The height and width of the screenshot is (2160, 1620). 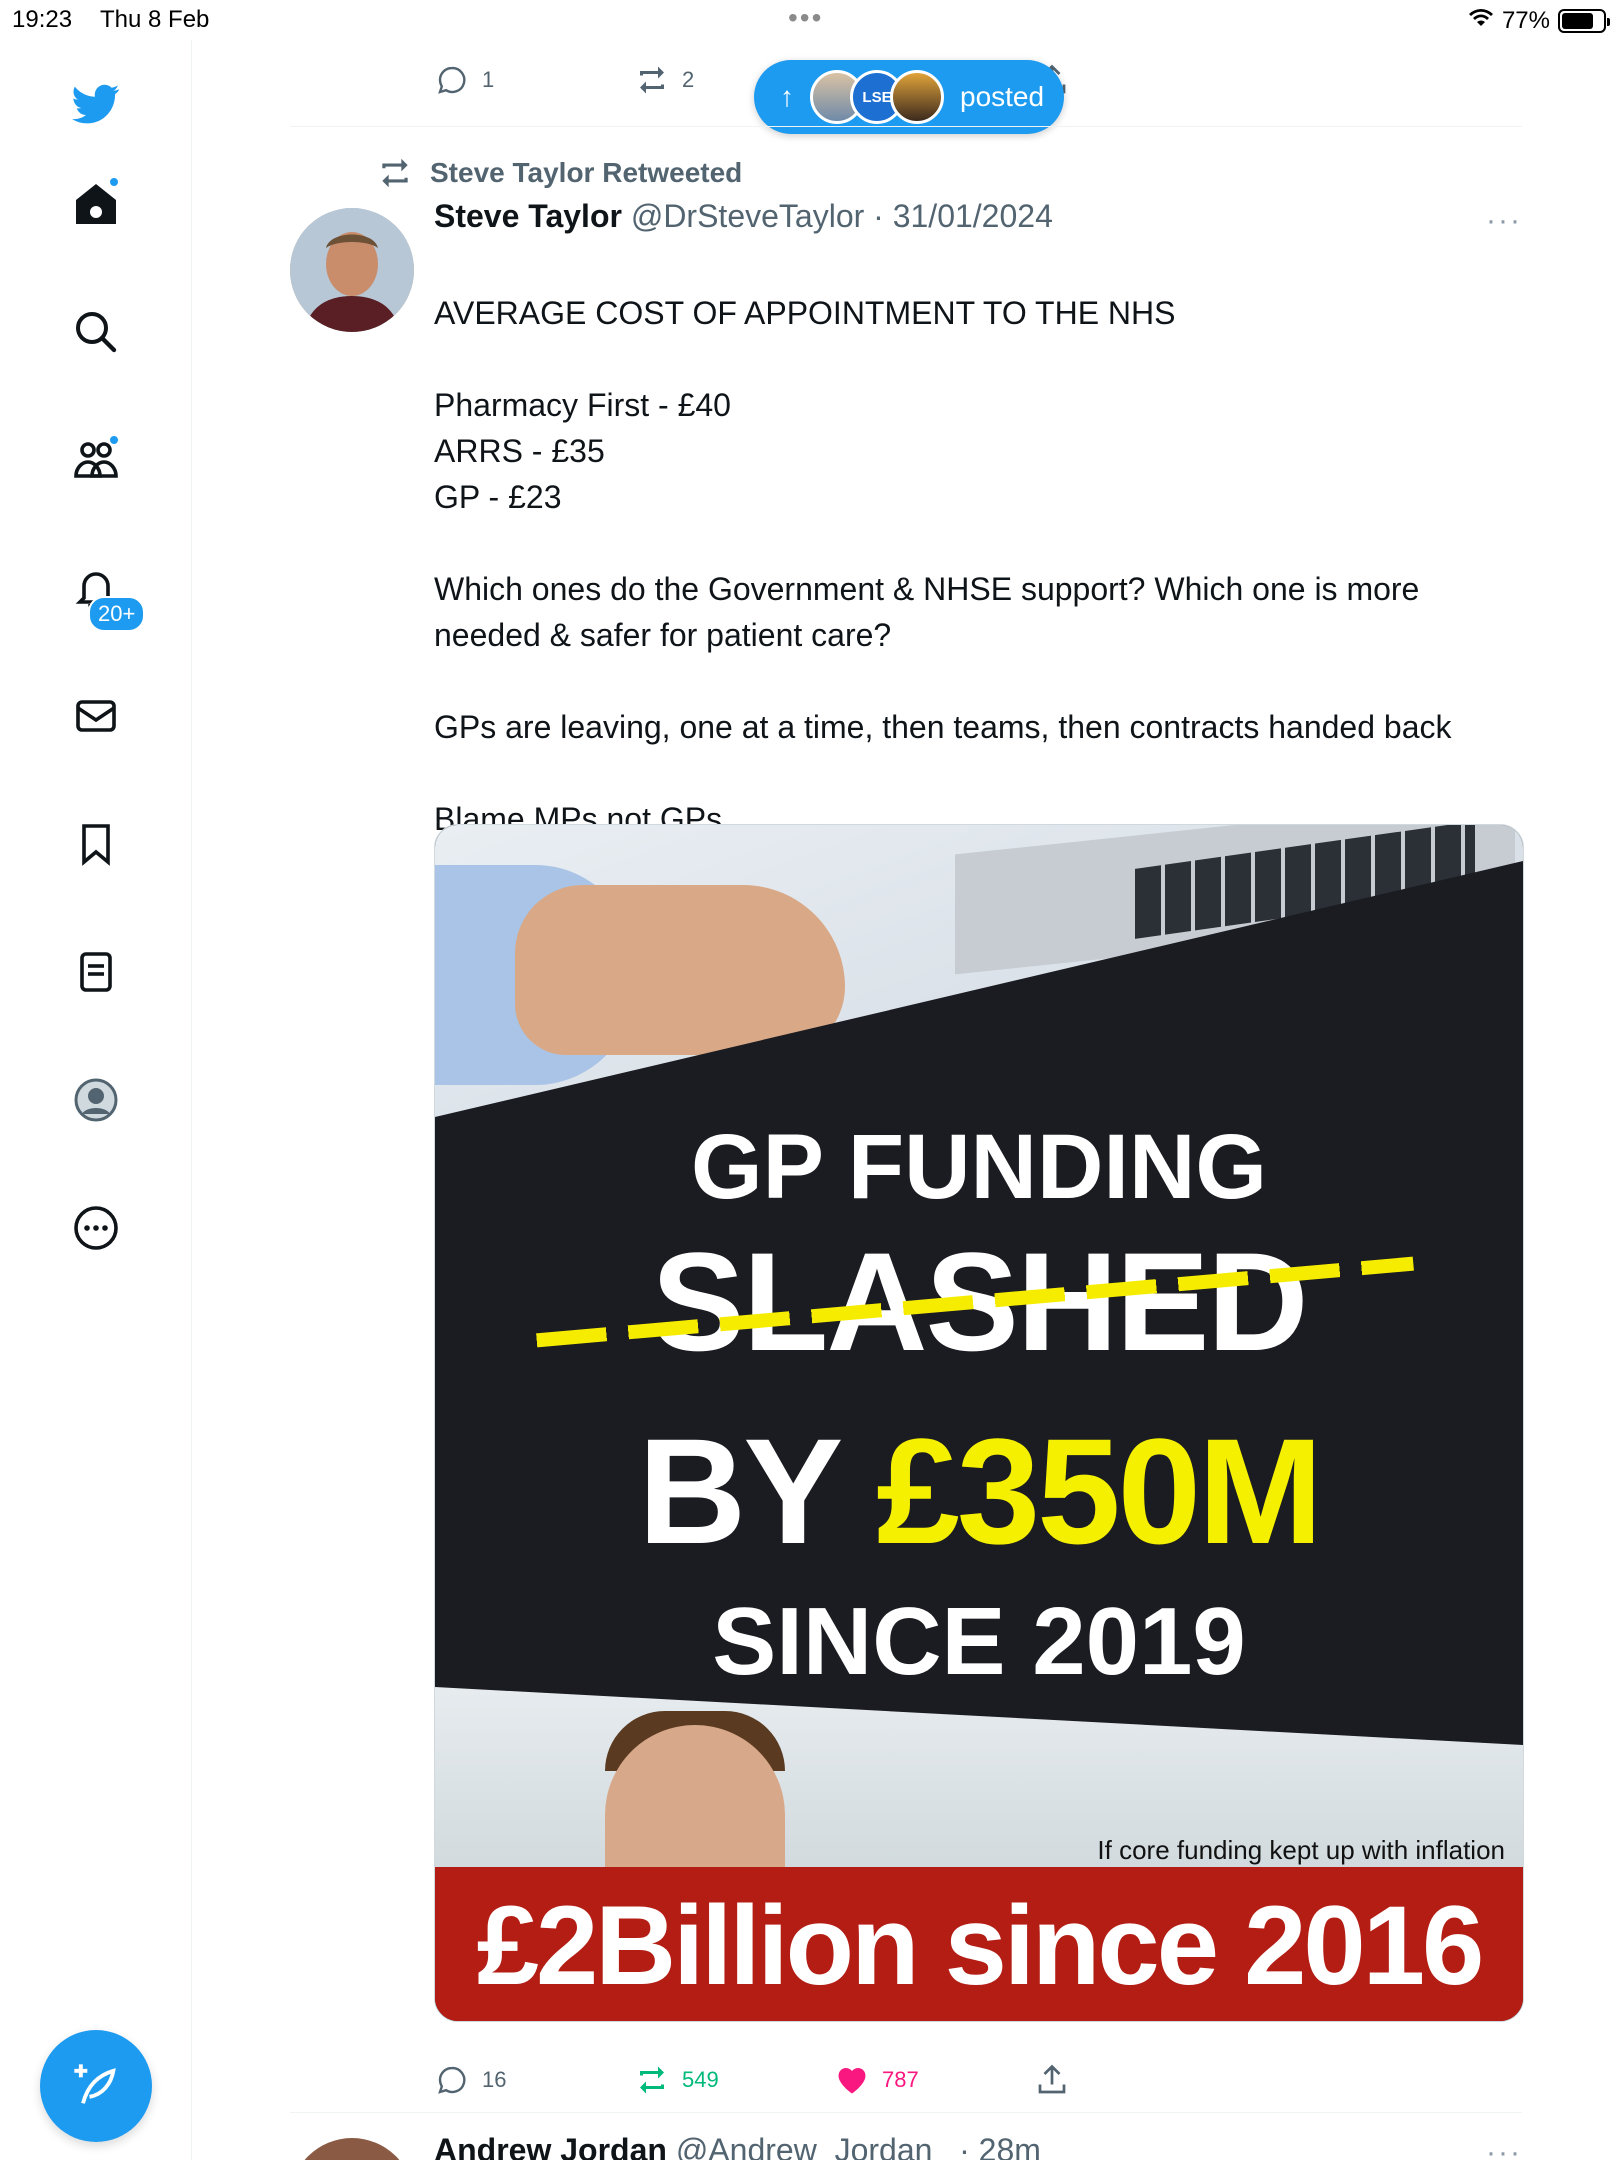 What do you see at coordinates (114, 182) in the screenshot?
I see `home-unread-dot` at bounding box center [114, 182].